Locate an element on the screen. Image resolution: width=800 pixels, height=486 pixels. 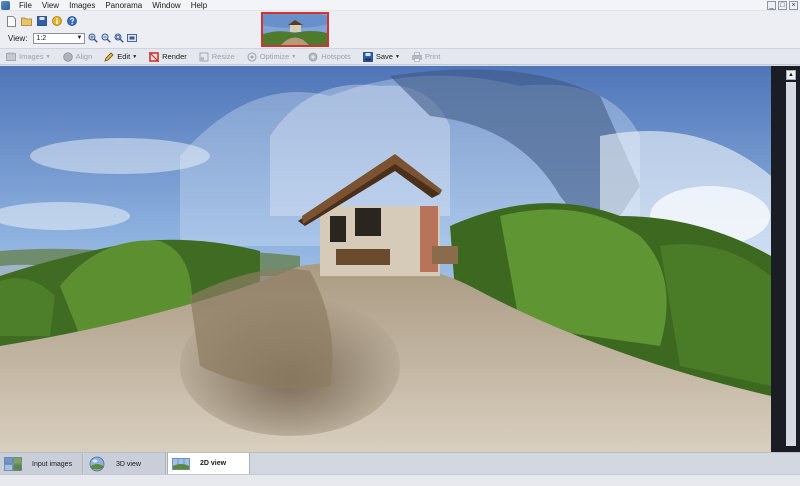
quick-toolbar is located at coordinates (130, 21).